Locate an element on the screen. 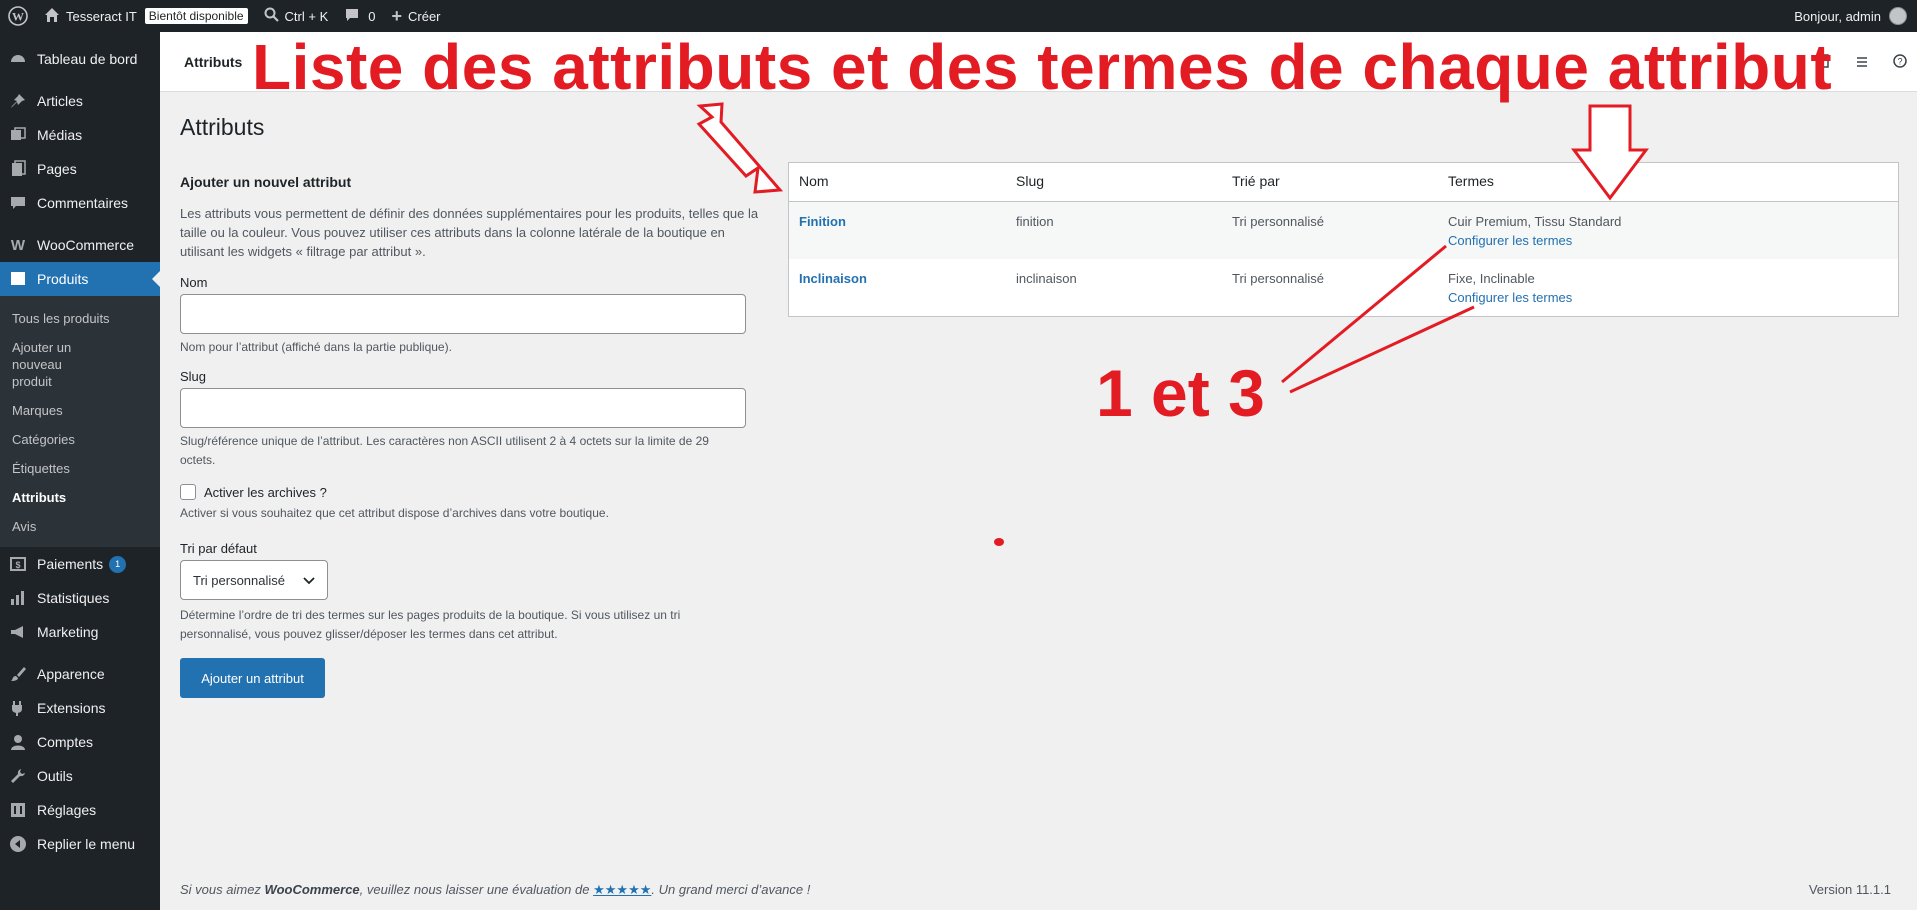 This screenshot has height=910, width=1917. collapse-icon is located at coordinates (18, 844).